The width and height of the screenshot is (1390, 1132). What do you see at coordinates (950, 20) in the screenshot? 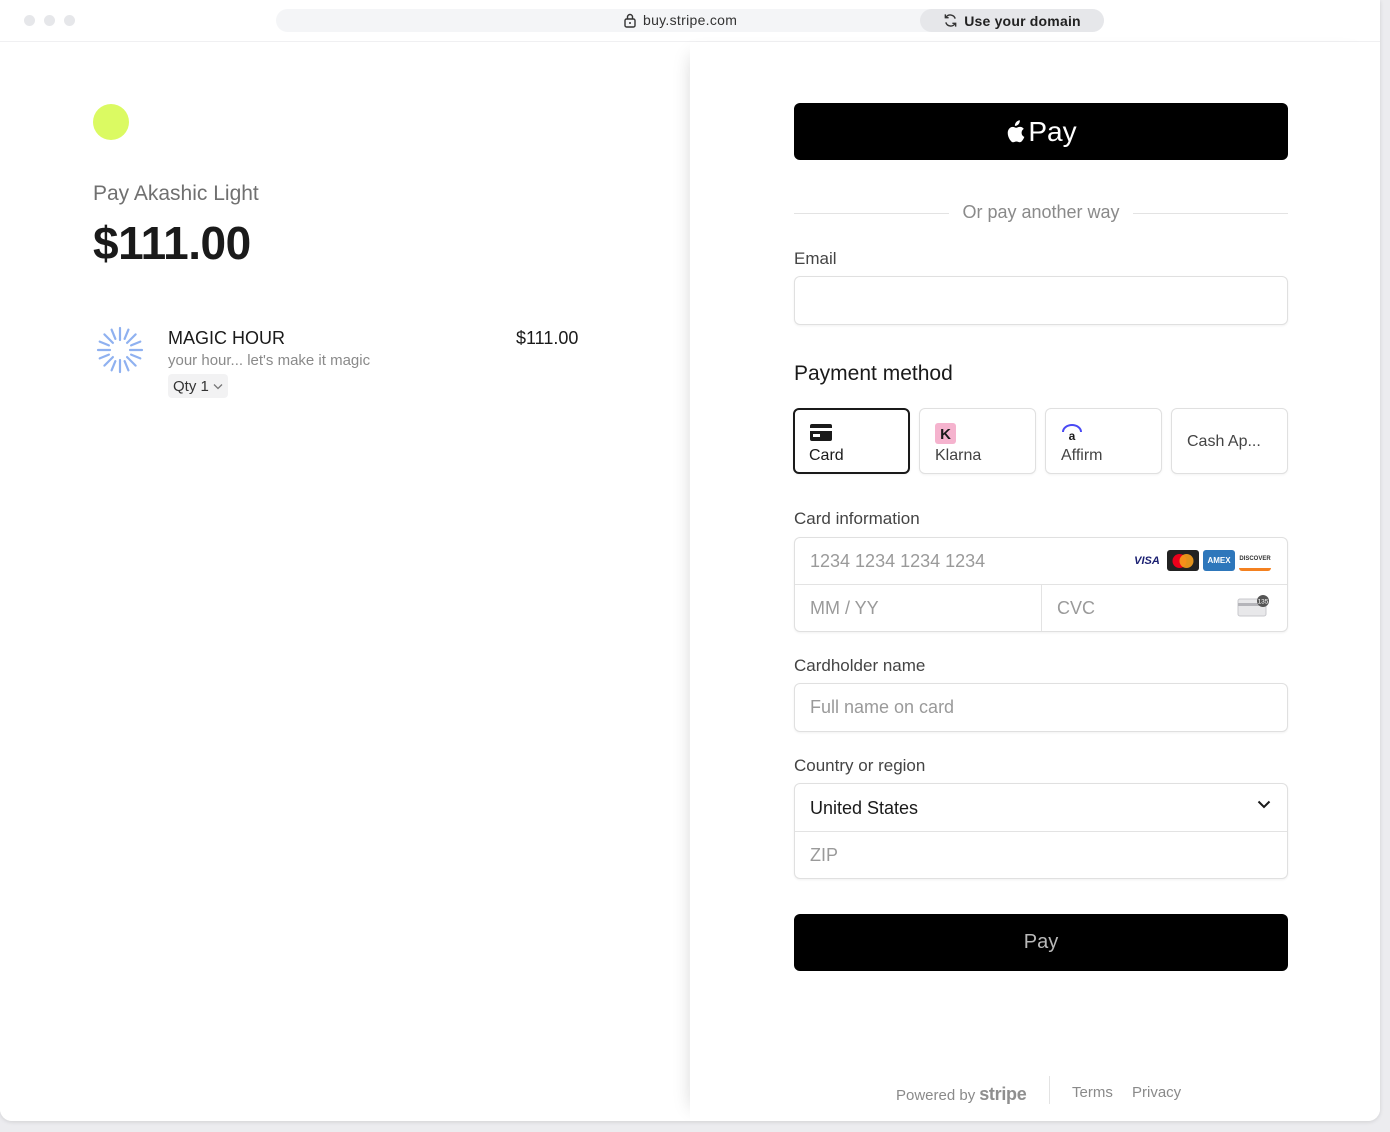
I see `refresh-icon` at bounding box center [950, 20].